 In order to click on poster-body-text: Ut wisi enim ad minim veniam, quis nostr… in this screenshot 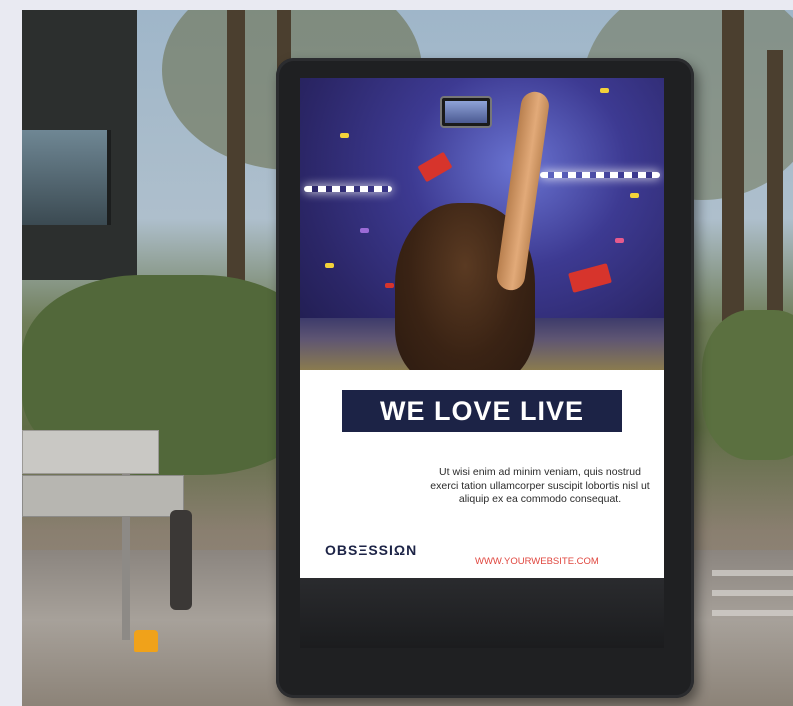, I will do `click(540, 485)`.